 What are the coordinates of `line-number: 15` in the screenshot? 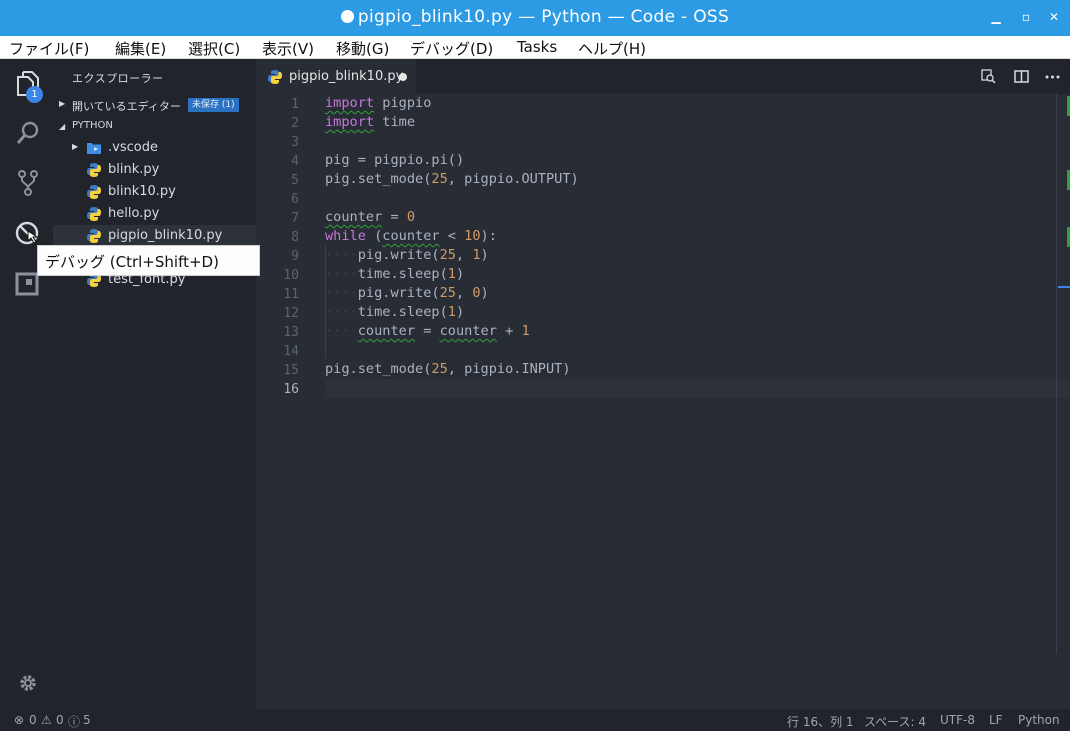 It's located at (291, 370).